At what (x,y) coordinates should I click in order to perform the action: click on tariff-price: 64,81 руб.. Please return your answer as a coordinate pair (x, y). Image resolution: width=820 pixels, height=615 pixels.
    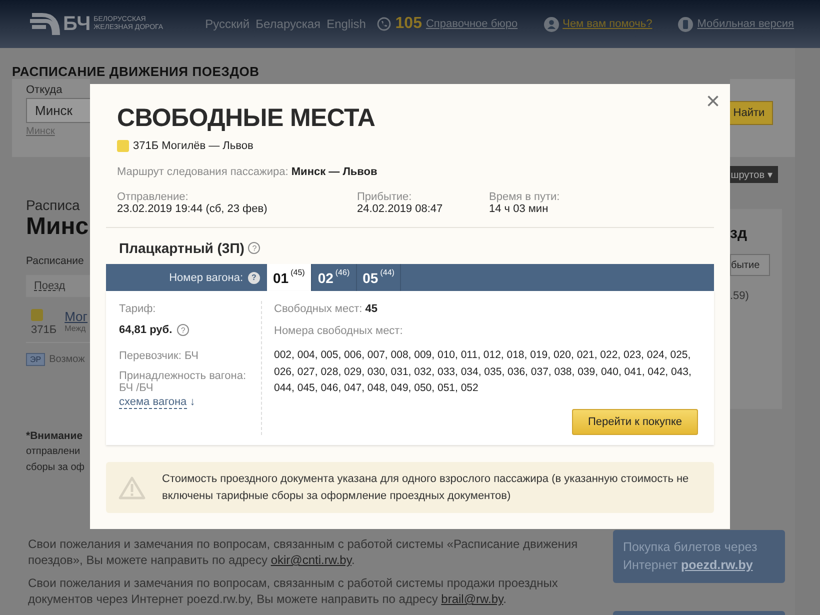
    Looking at the image, I should click on (145, 330).